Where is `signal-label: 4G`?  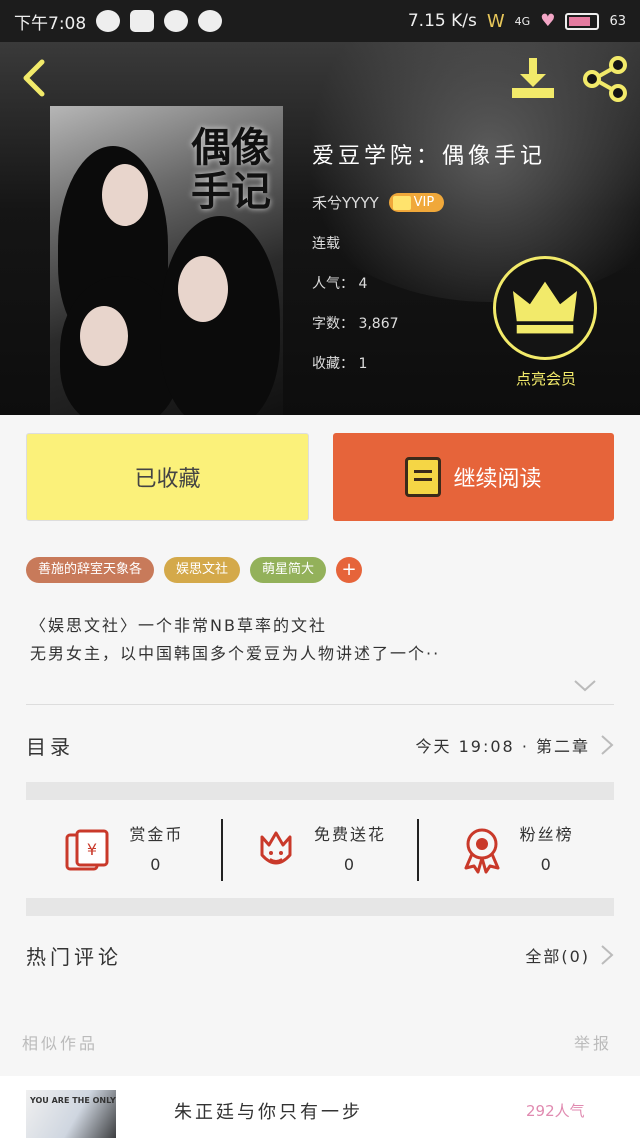 signal-label: 4G is located at coordinates (522, 21).